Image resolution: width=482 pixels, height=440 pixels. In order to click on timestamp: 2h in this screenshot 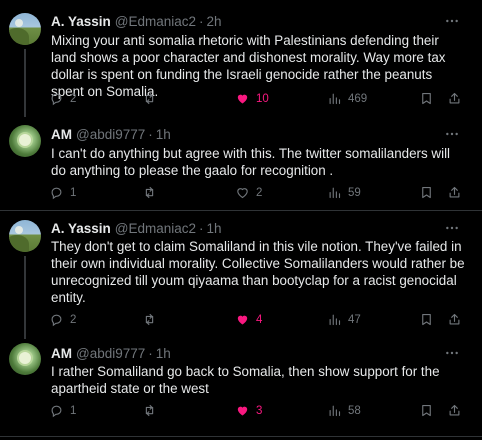, I will do `click(214, 21)`.